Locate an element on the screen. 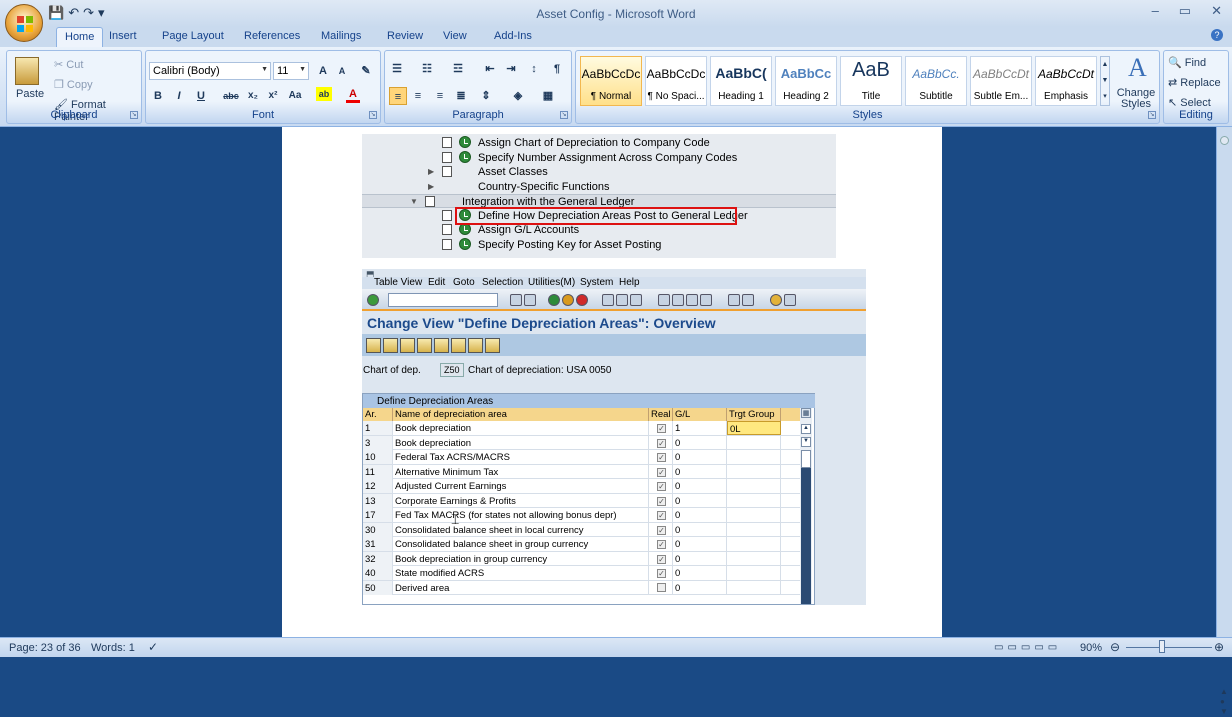  restore-button: ▭ is located at coordinates (1185, 11).